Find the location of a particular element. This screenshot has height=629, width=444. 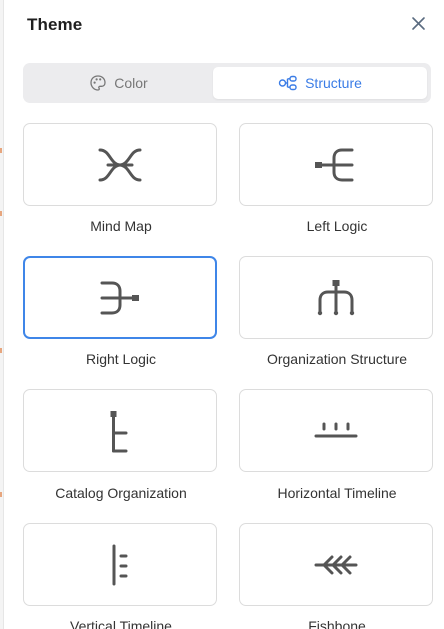

structure-card-right-logic is located at coordinates (120, 297).